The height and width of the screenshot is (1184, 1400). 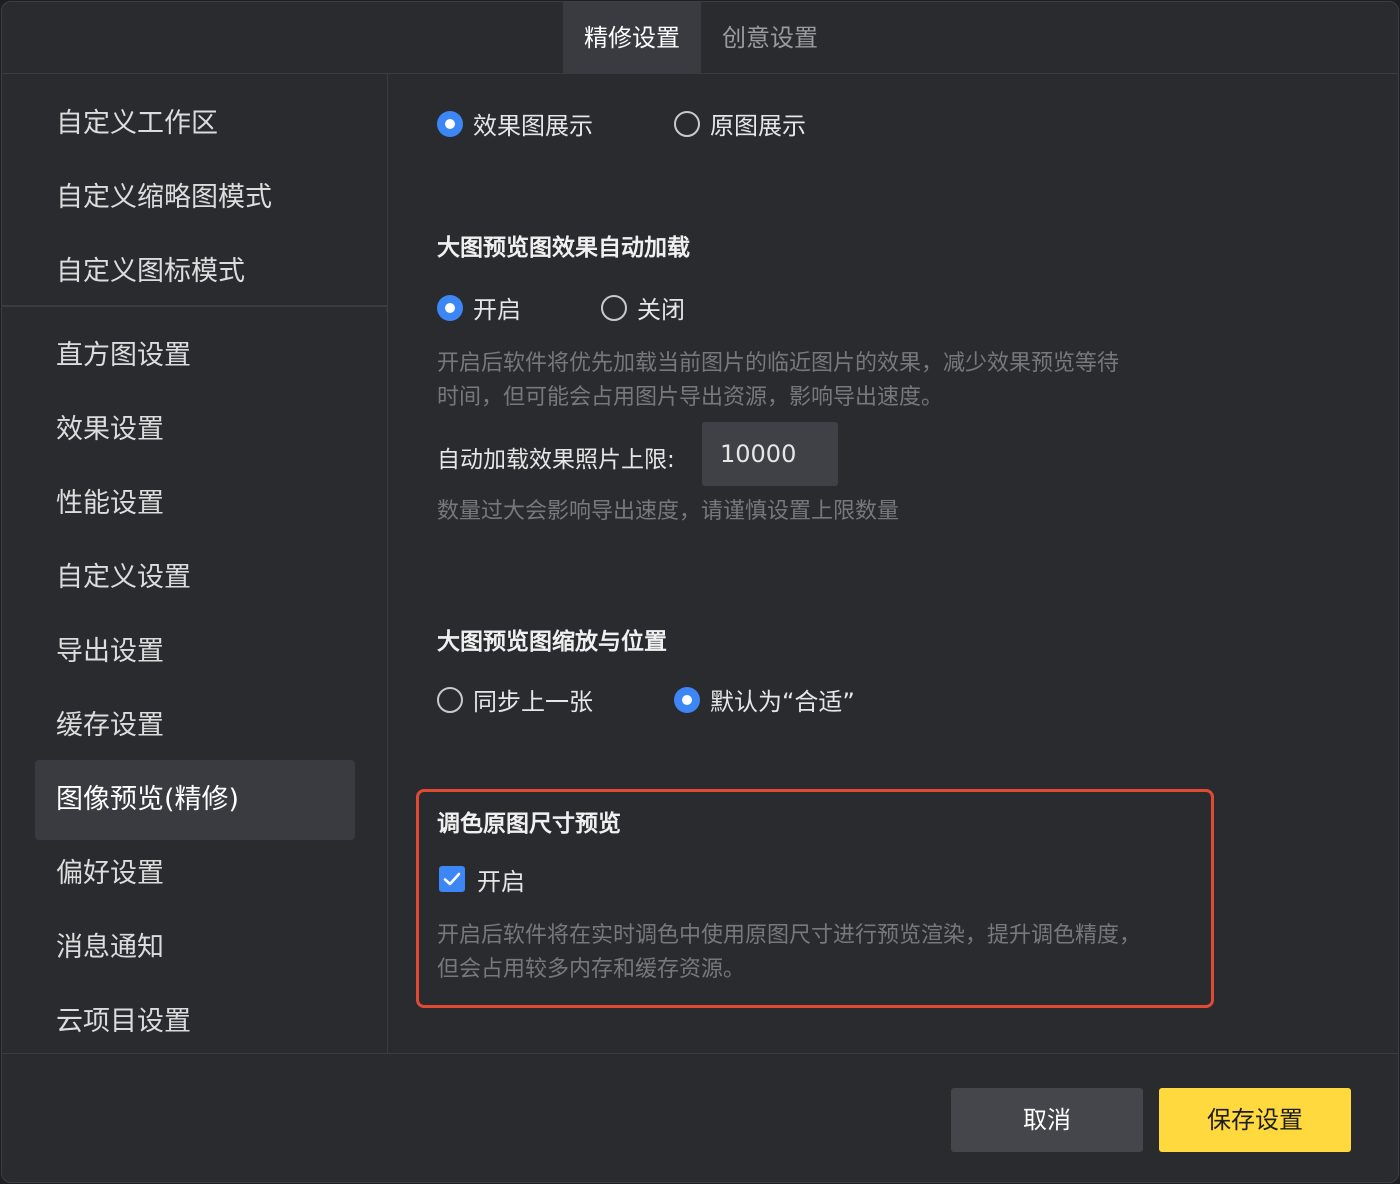 I want to click on sidebar-item-custom-icon-mode: 自定义图标模式, so click(x=195, y=272).